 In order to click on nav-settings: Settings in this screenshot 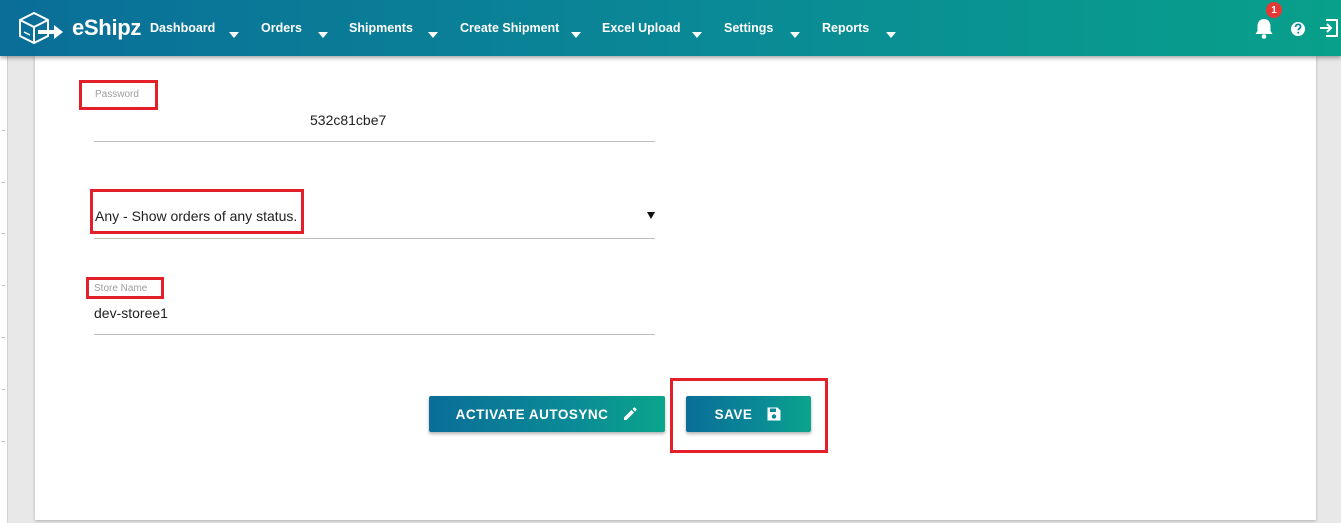, I will do `click(748, 28)`.